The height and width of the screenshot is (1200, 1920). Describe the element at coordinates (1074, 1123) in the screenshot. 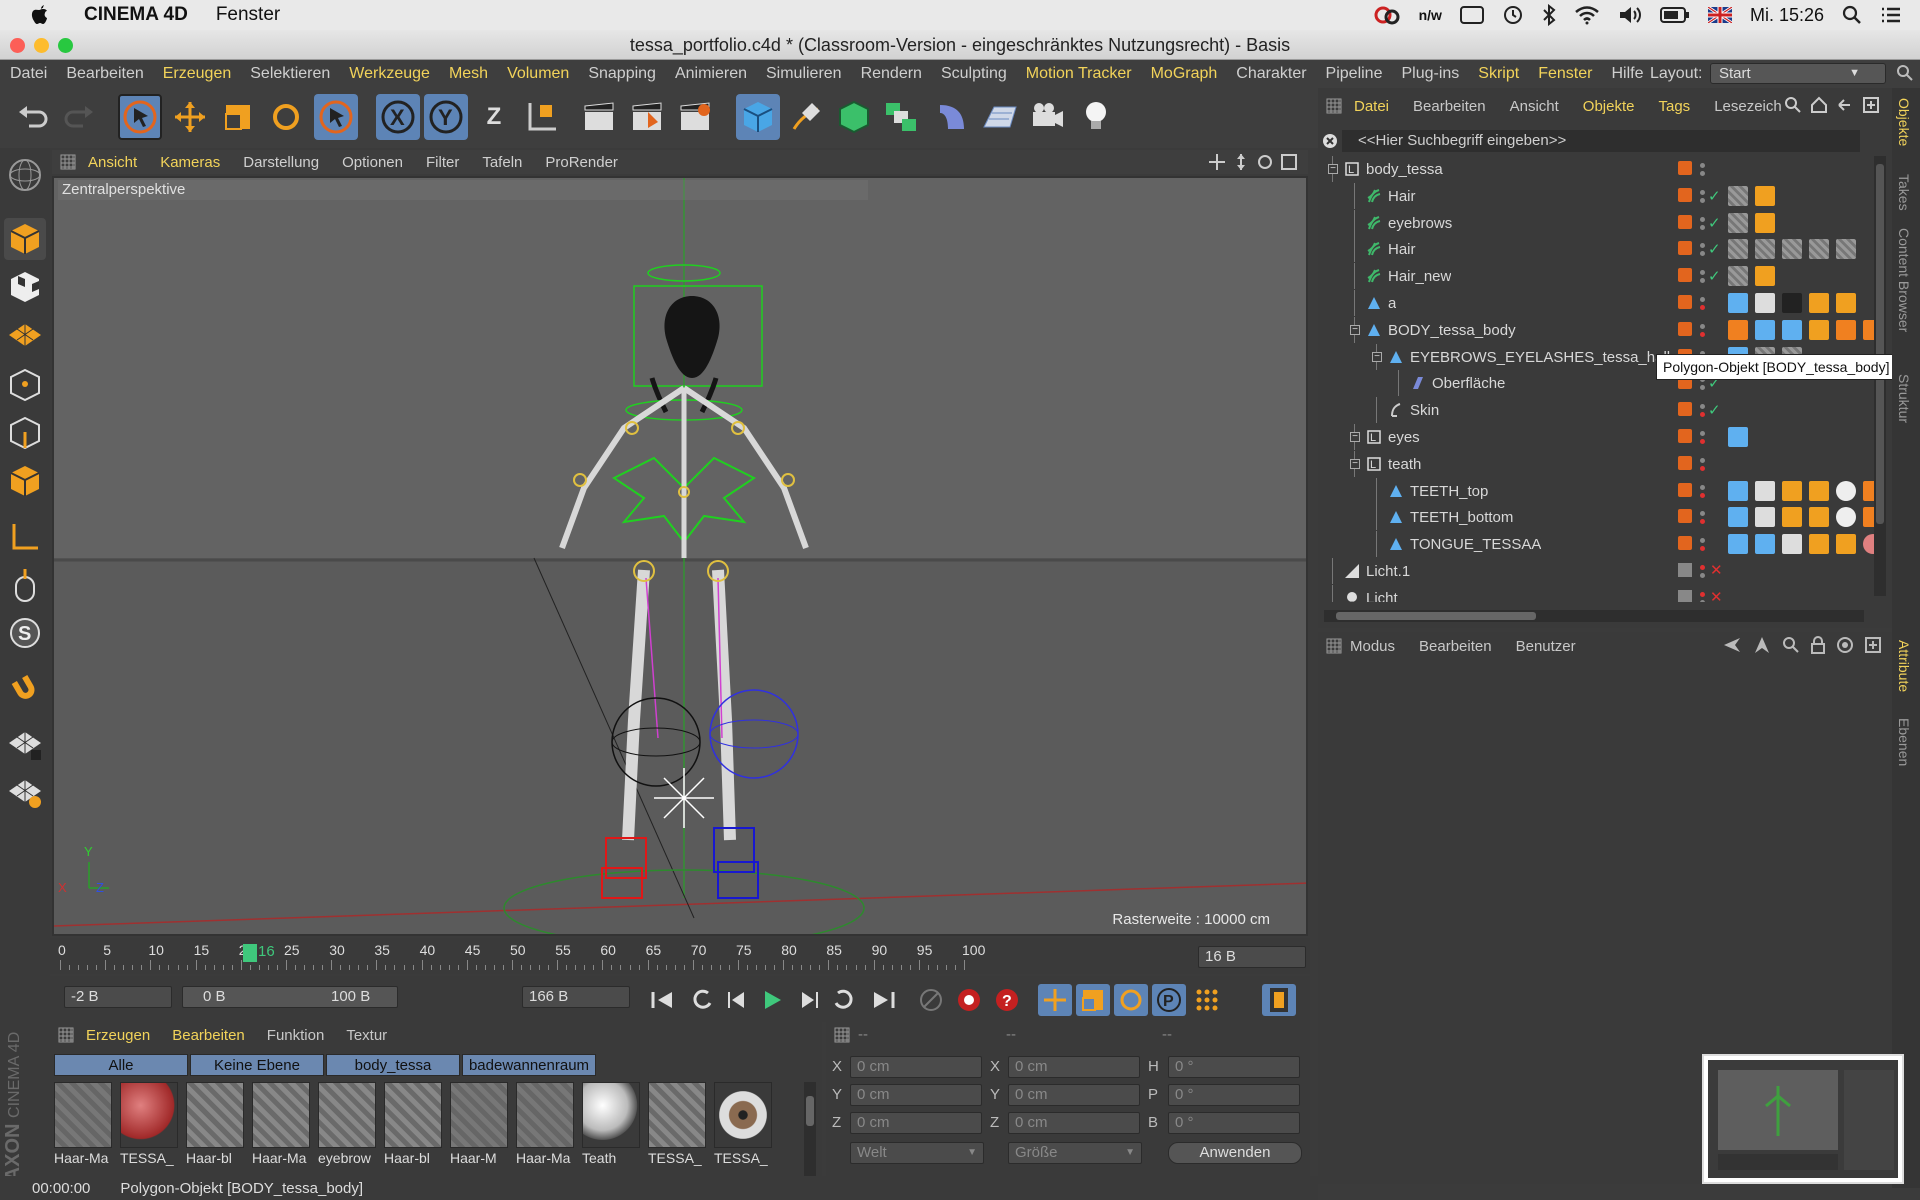

I see `size-z-field: 0 cm` at that location.